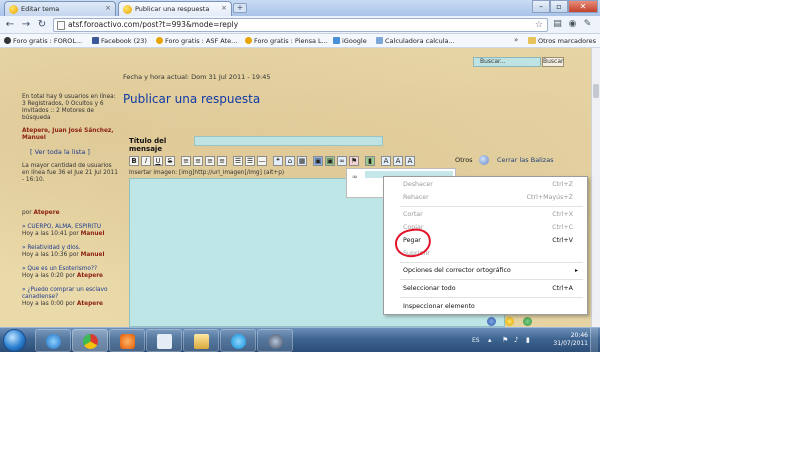 The height and width of the screenshot is (469, 800). Describe the element at coordinates (198, 161) in the screenshot. I see `align-center-icon: ≡` at that location.